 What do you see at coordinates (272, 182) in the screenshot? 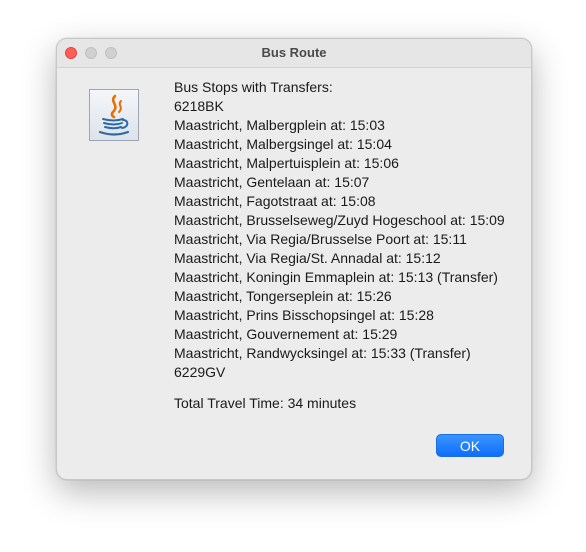
I see `stop-line: Maastricht, Gentelaan at: 15:07` at bounding box center [272, 182].